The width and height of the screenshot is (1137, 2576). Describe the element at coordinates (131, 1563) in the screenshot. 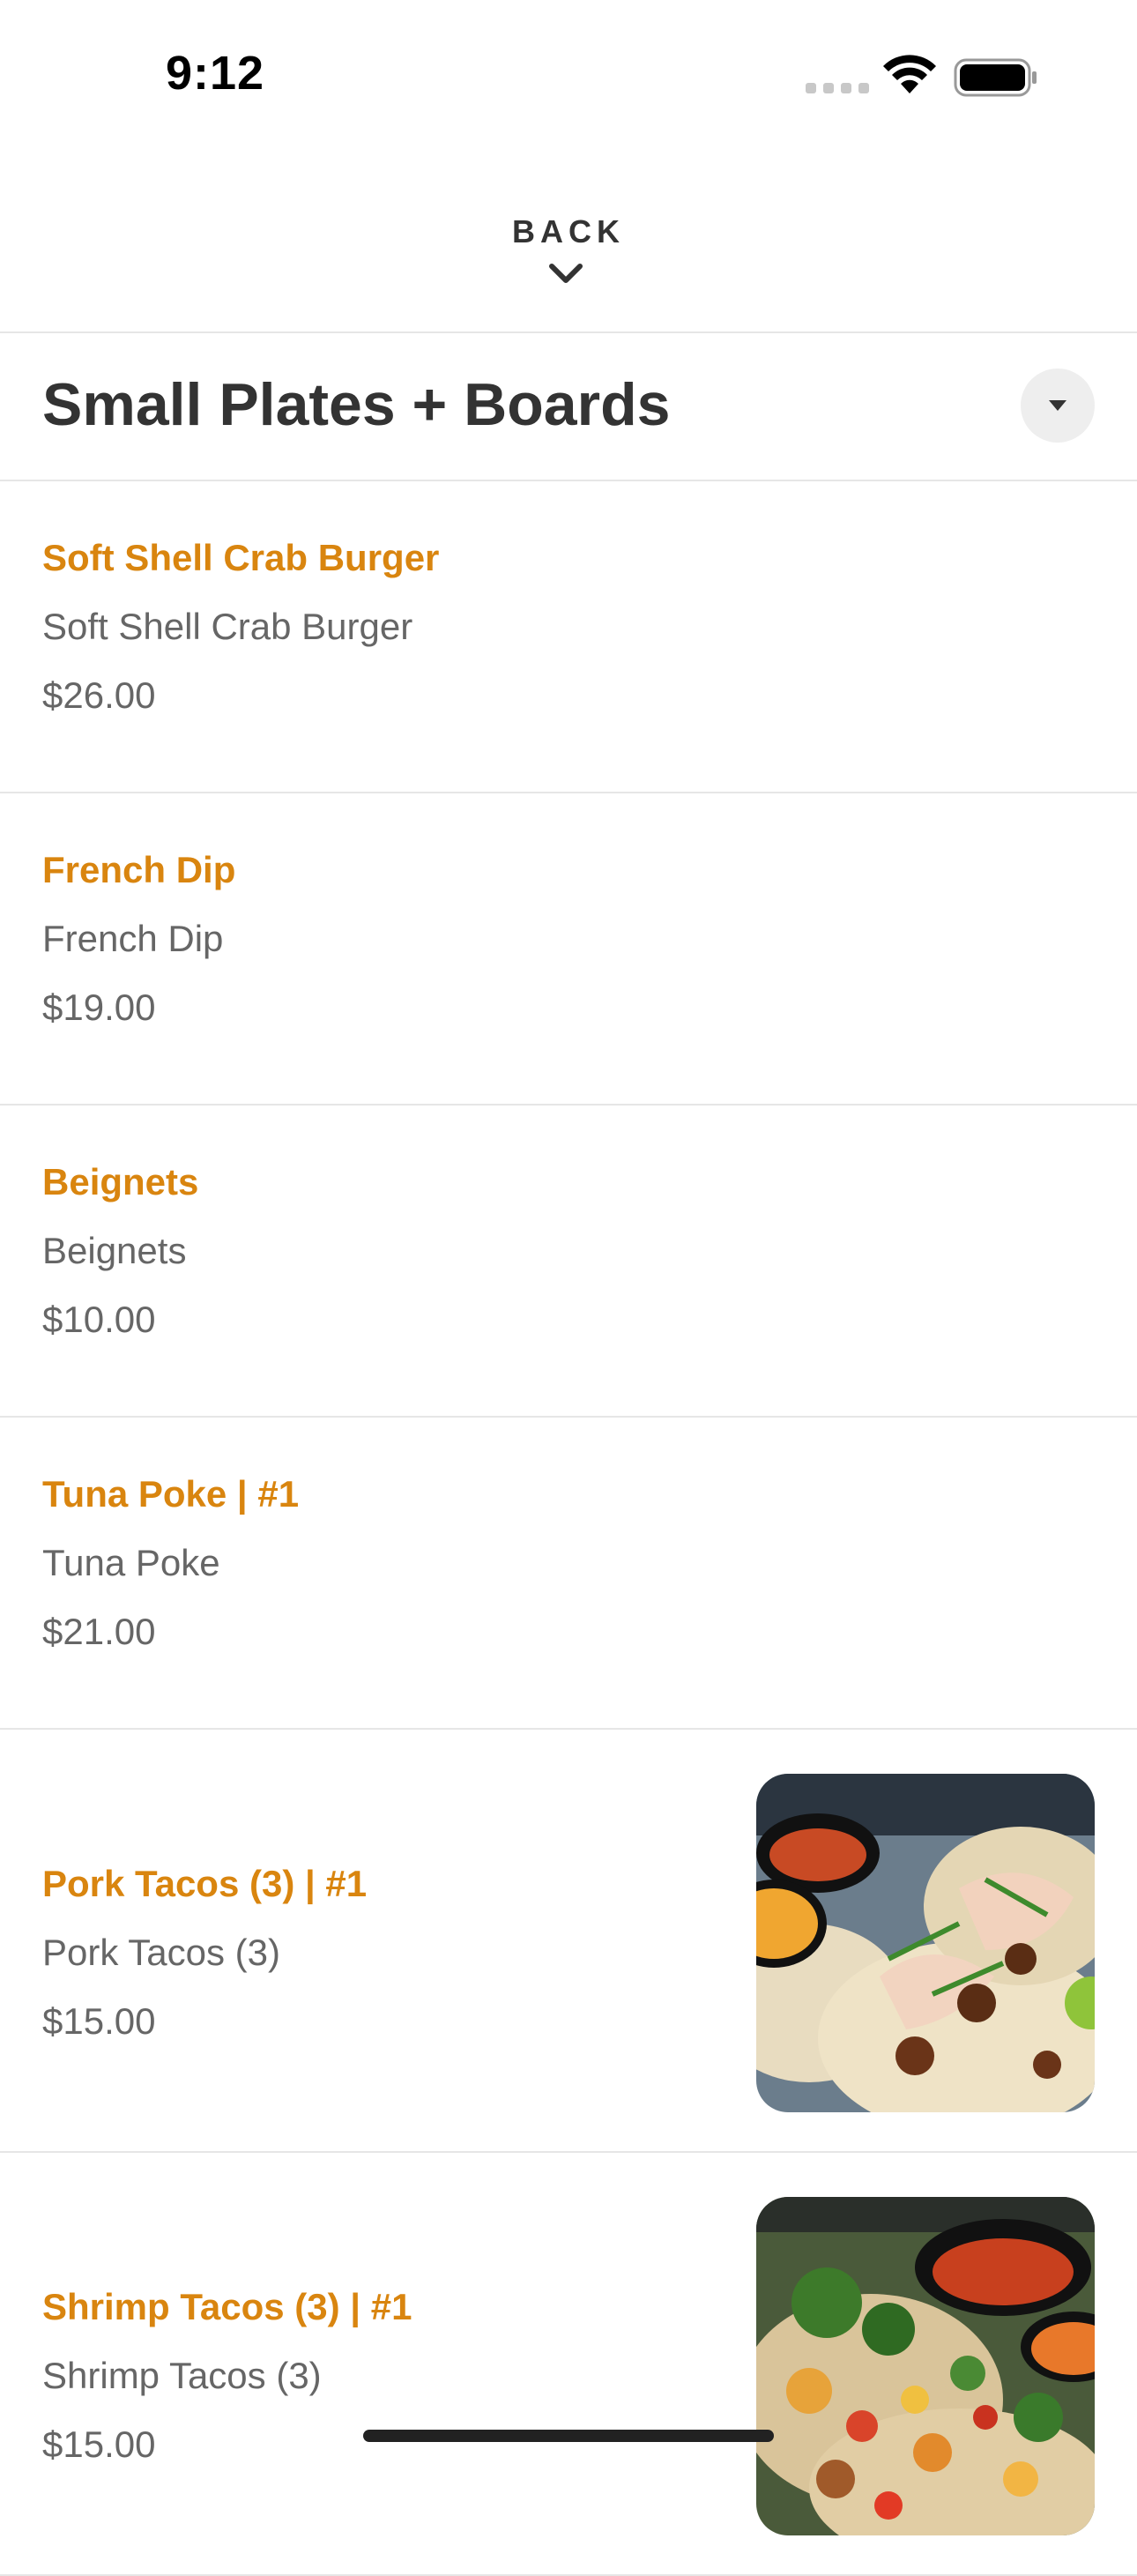

I see `item-description: Tuna Poke` at that location.